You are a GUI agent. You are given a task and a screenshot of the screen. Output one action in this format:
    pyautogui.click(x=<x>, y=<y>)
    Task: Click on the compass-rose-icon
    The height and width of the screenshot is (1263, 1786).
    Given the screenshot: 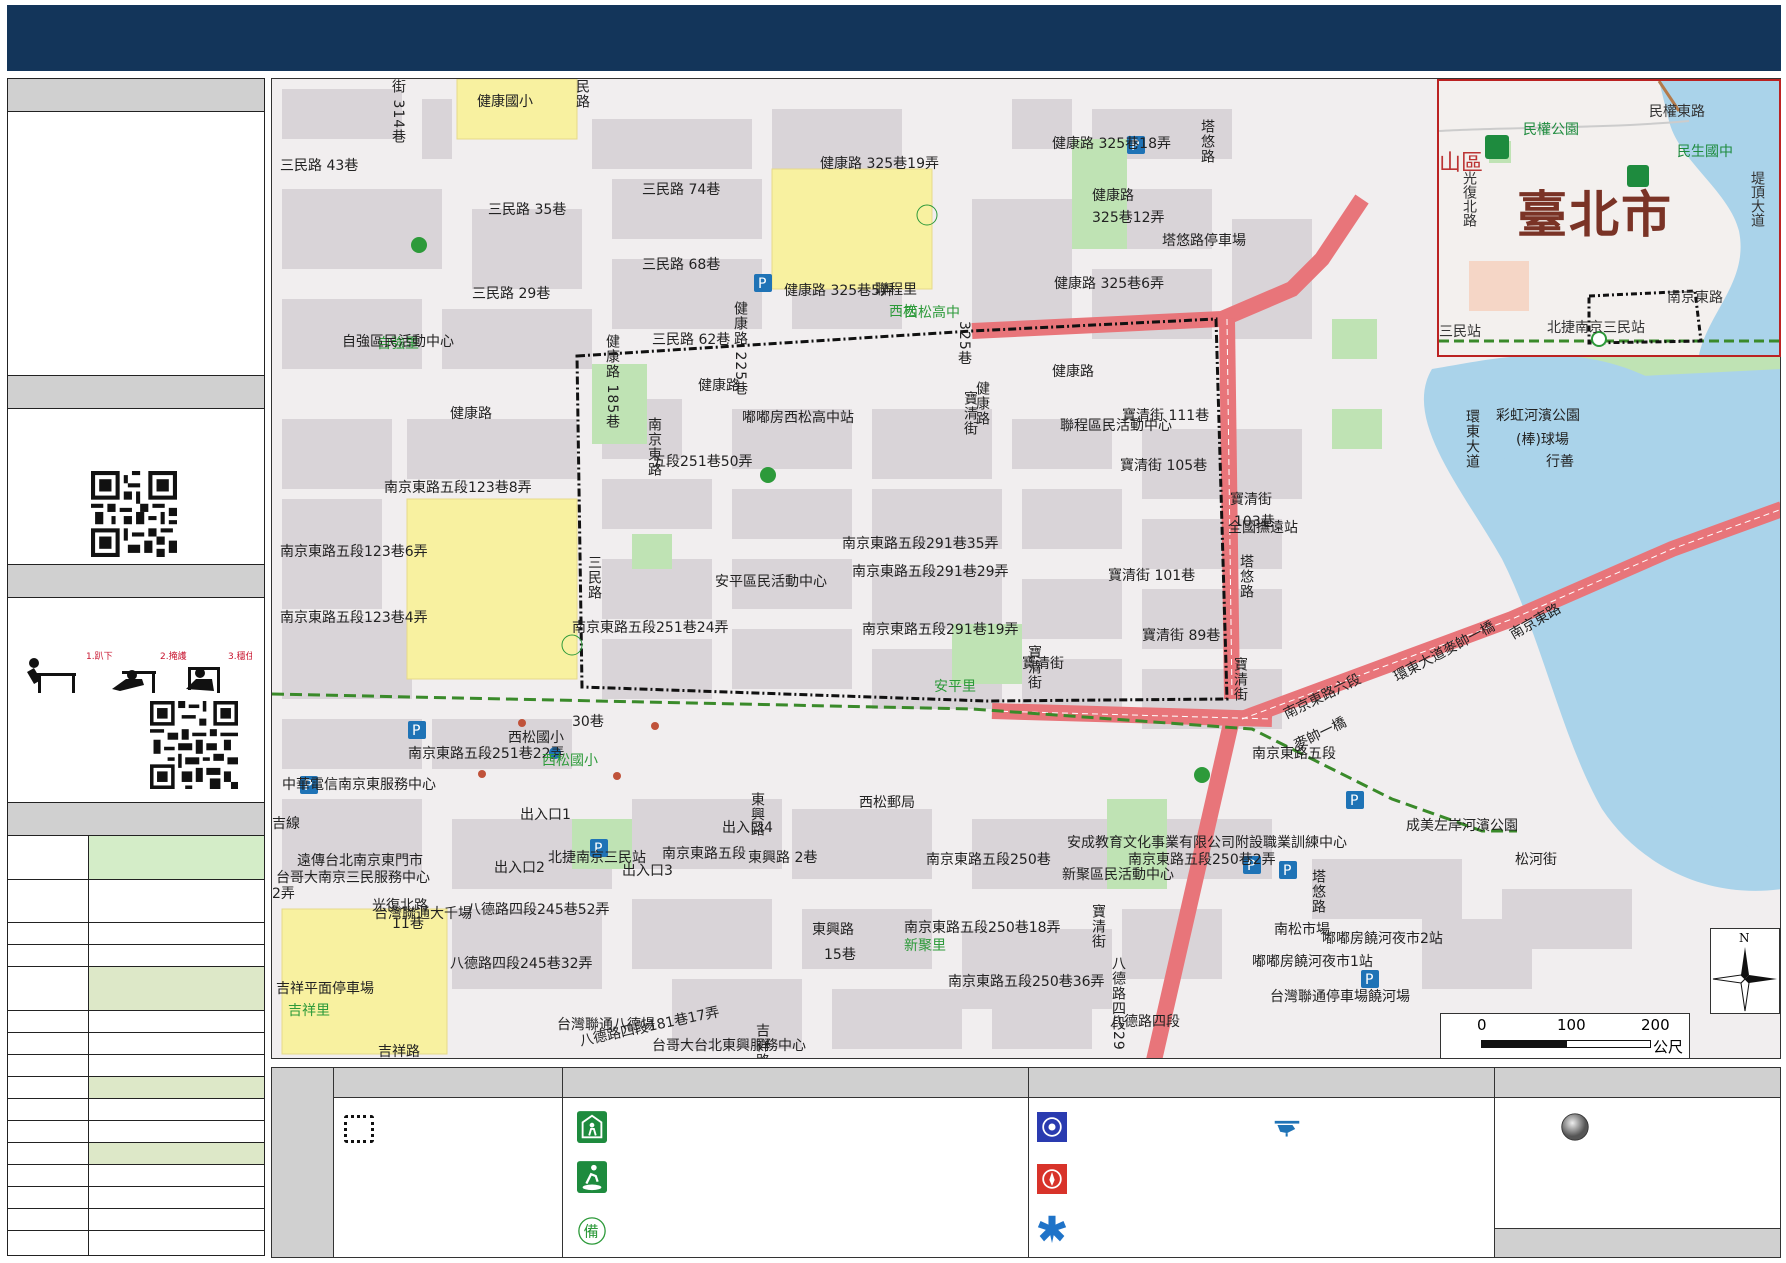 What is the action you would take?
    pyautogui.click(x=1744, y=979)
    